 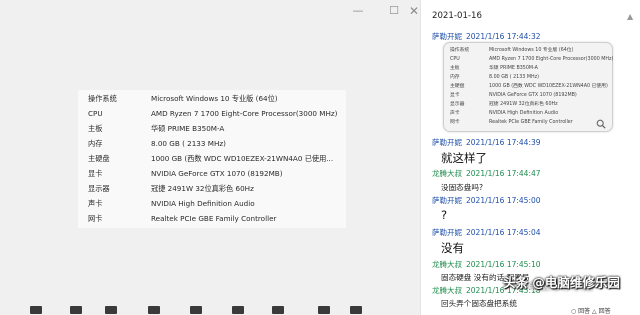 What do you see at coordinates (513, 68) in the screenshot?
I see `thumbnail-value: 华硕 PRIME B350M-A` at bounding box center [513, 68].